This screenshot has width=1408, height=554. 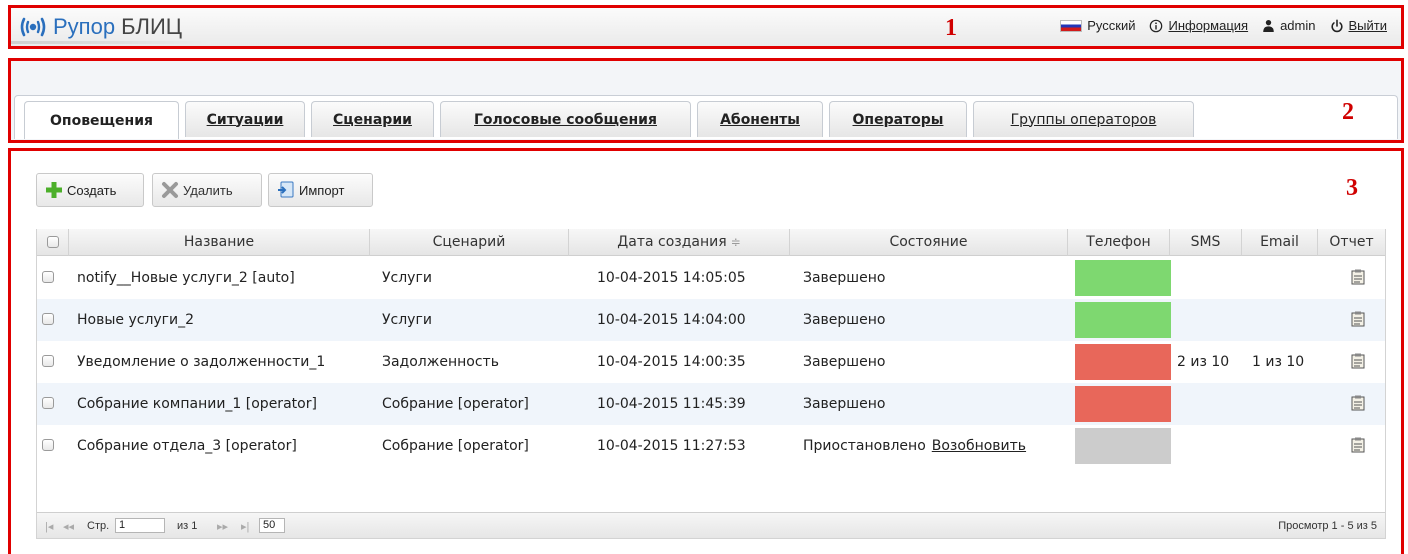 I want to click on delete-button: Удалить, so click(x=207, y=190).